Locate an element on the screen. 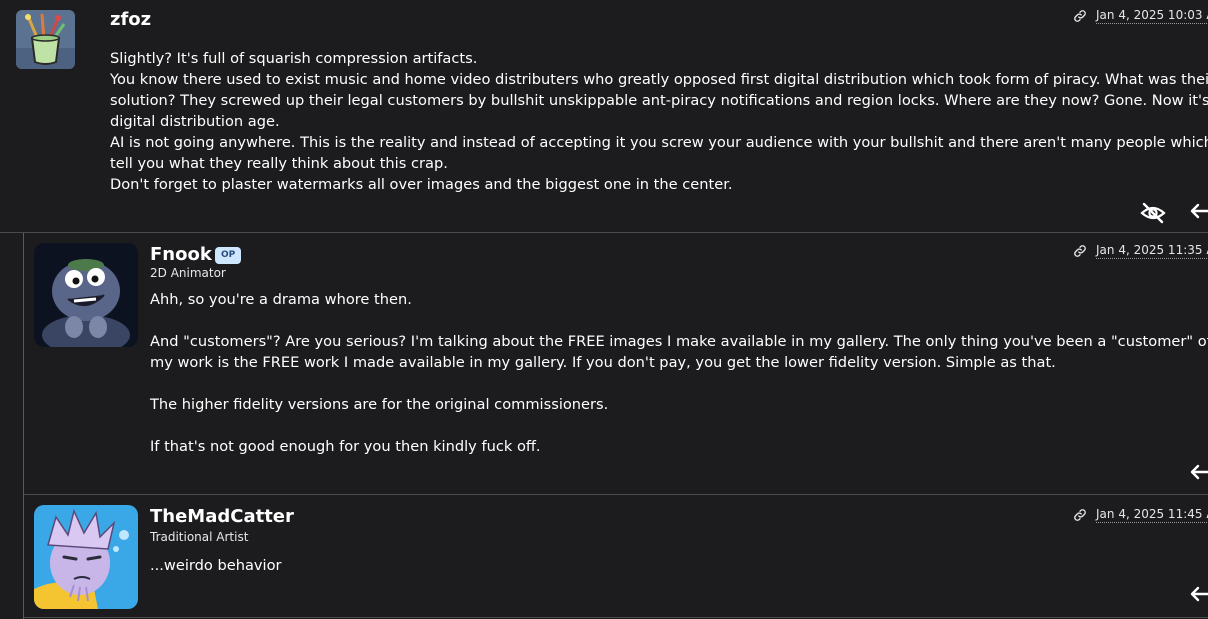  cartoon-character-icon is located at coordinates (86, 295).